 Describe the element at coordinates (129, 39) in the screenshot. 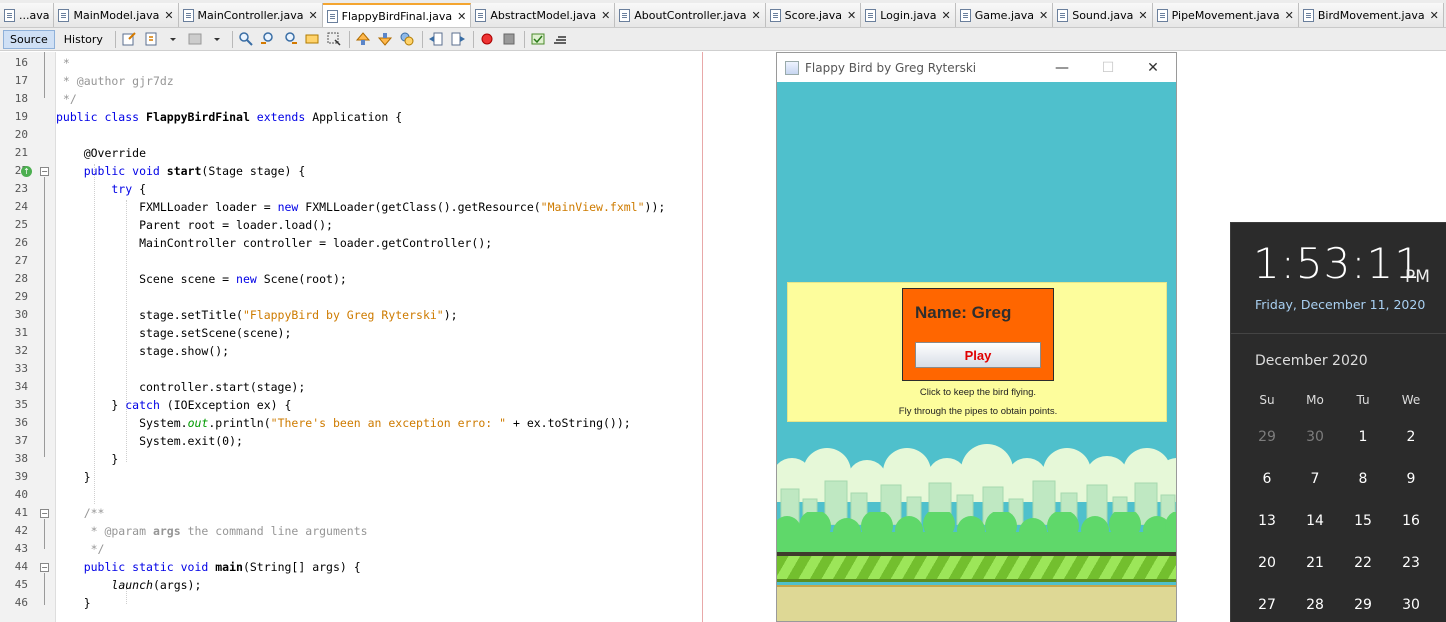

I see `last-edit-icon` at that location.